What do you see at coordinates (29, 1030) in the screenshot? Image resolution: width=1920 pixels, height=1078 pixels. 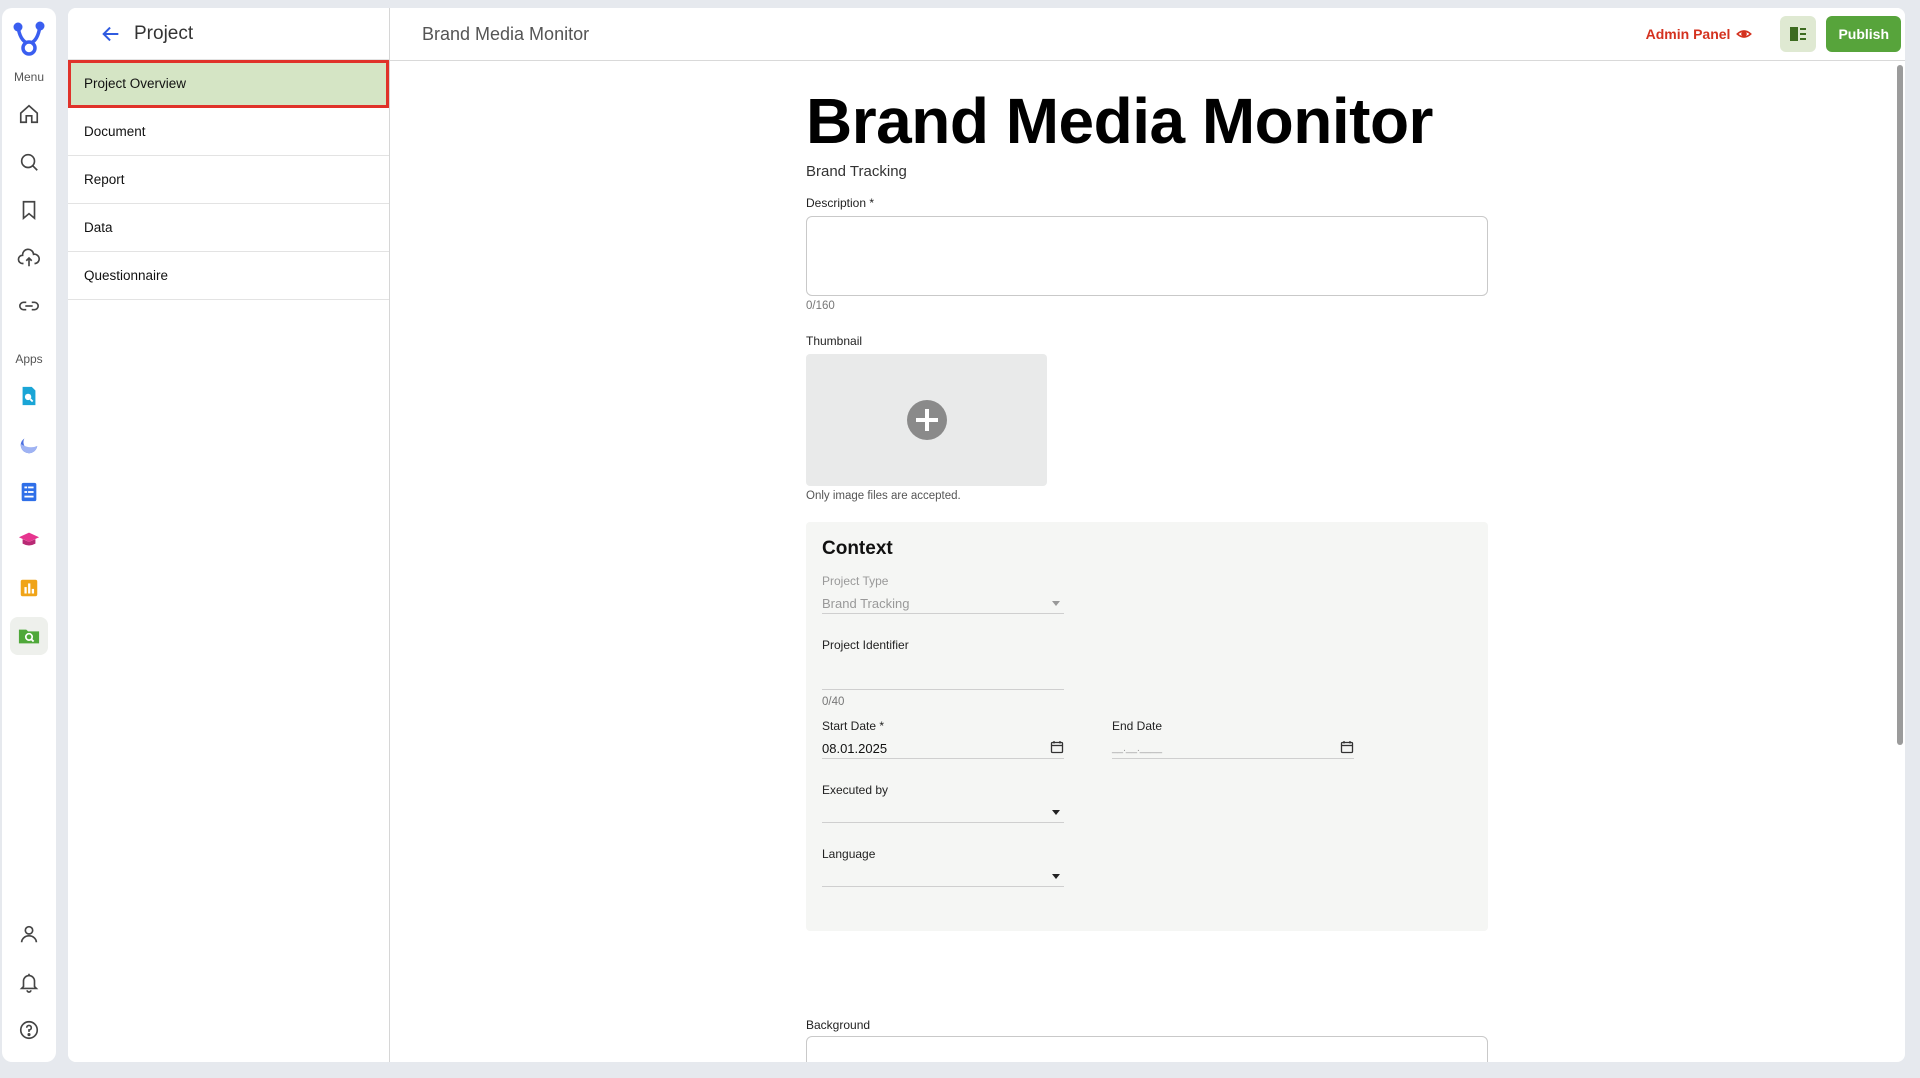 I see `help-icon` at bounding box center [29, 1030].